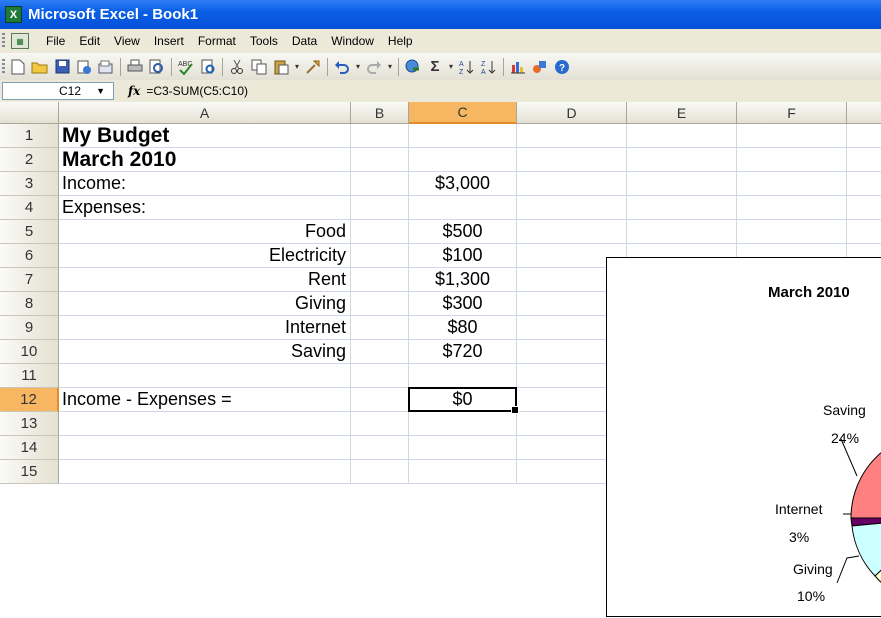 This screenshot has height=618, width=881. I want to click on undo-dropdown-icon: ▾, so click(358, 67).